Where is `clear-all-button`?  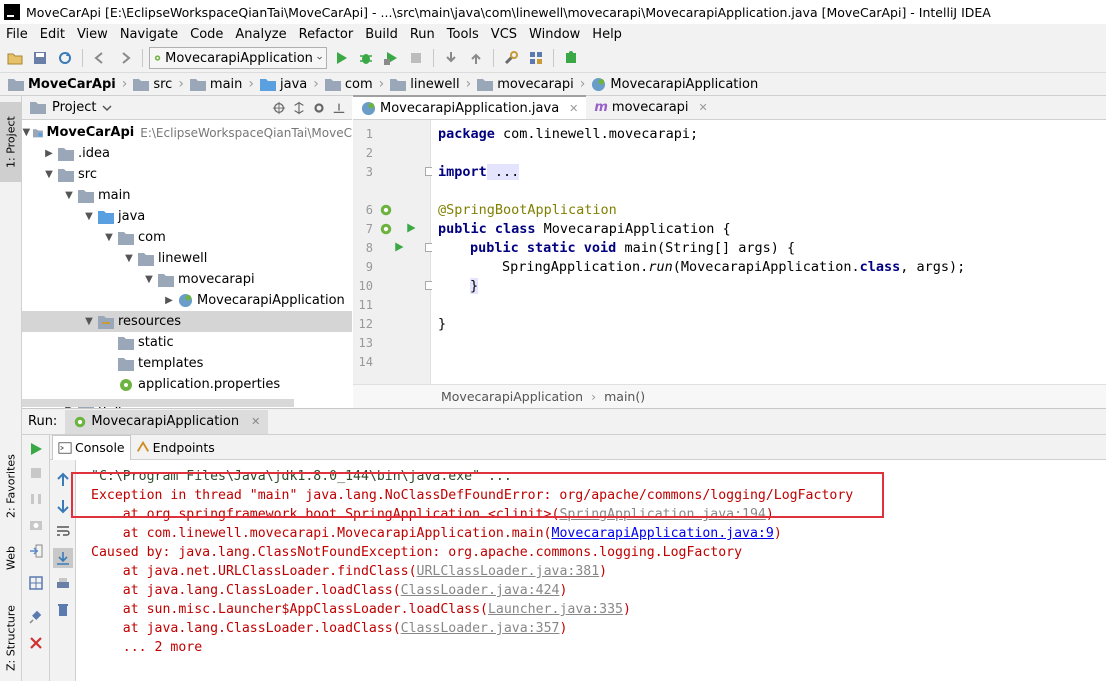
clear-all-button is located at coordinates (63, 610).